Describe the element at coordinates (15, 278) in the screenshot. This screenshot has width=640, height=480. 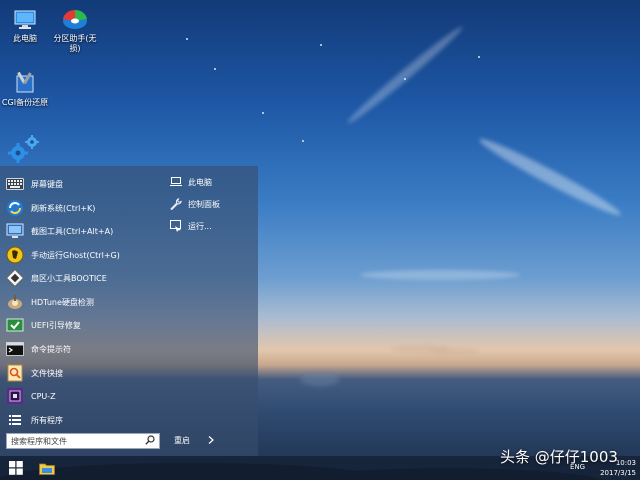
I see `bootice-icon` at that location.